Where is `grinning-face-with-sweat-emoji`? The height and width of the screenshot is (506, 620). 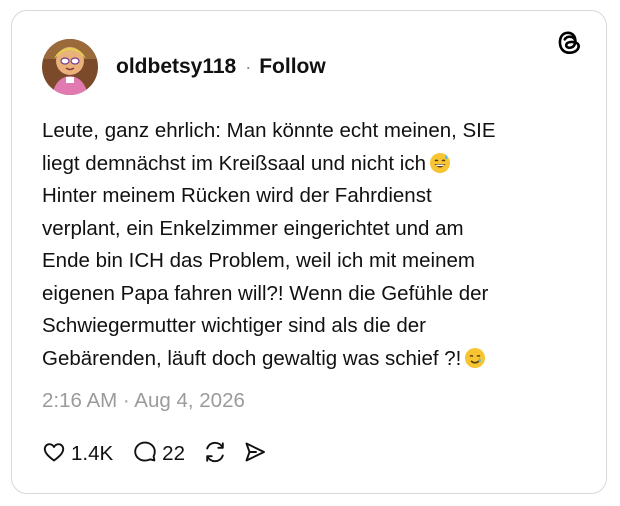 grinning-face-with-sweat-emoji is located at coordinates (440, 163).